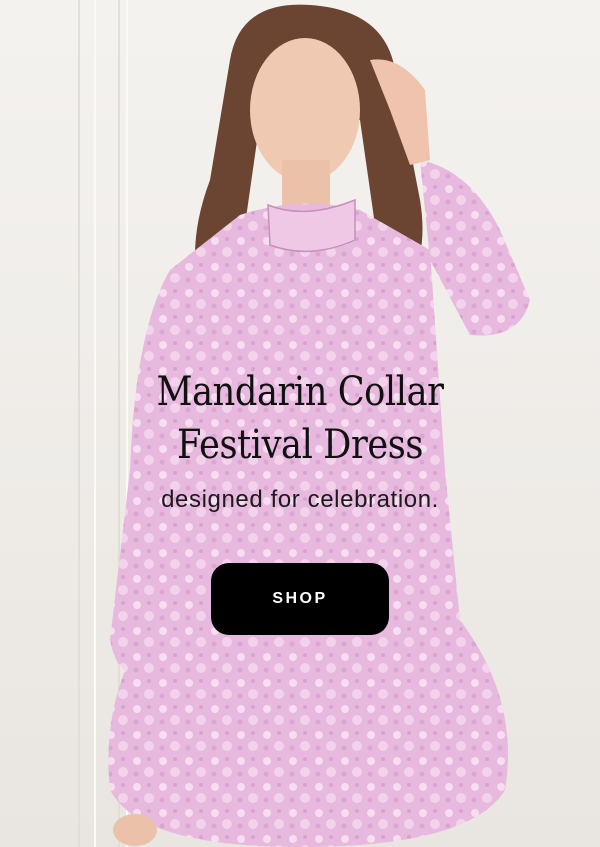  I want to click on raised-arm, so click(475, 248).